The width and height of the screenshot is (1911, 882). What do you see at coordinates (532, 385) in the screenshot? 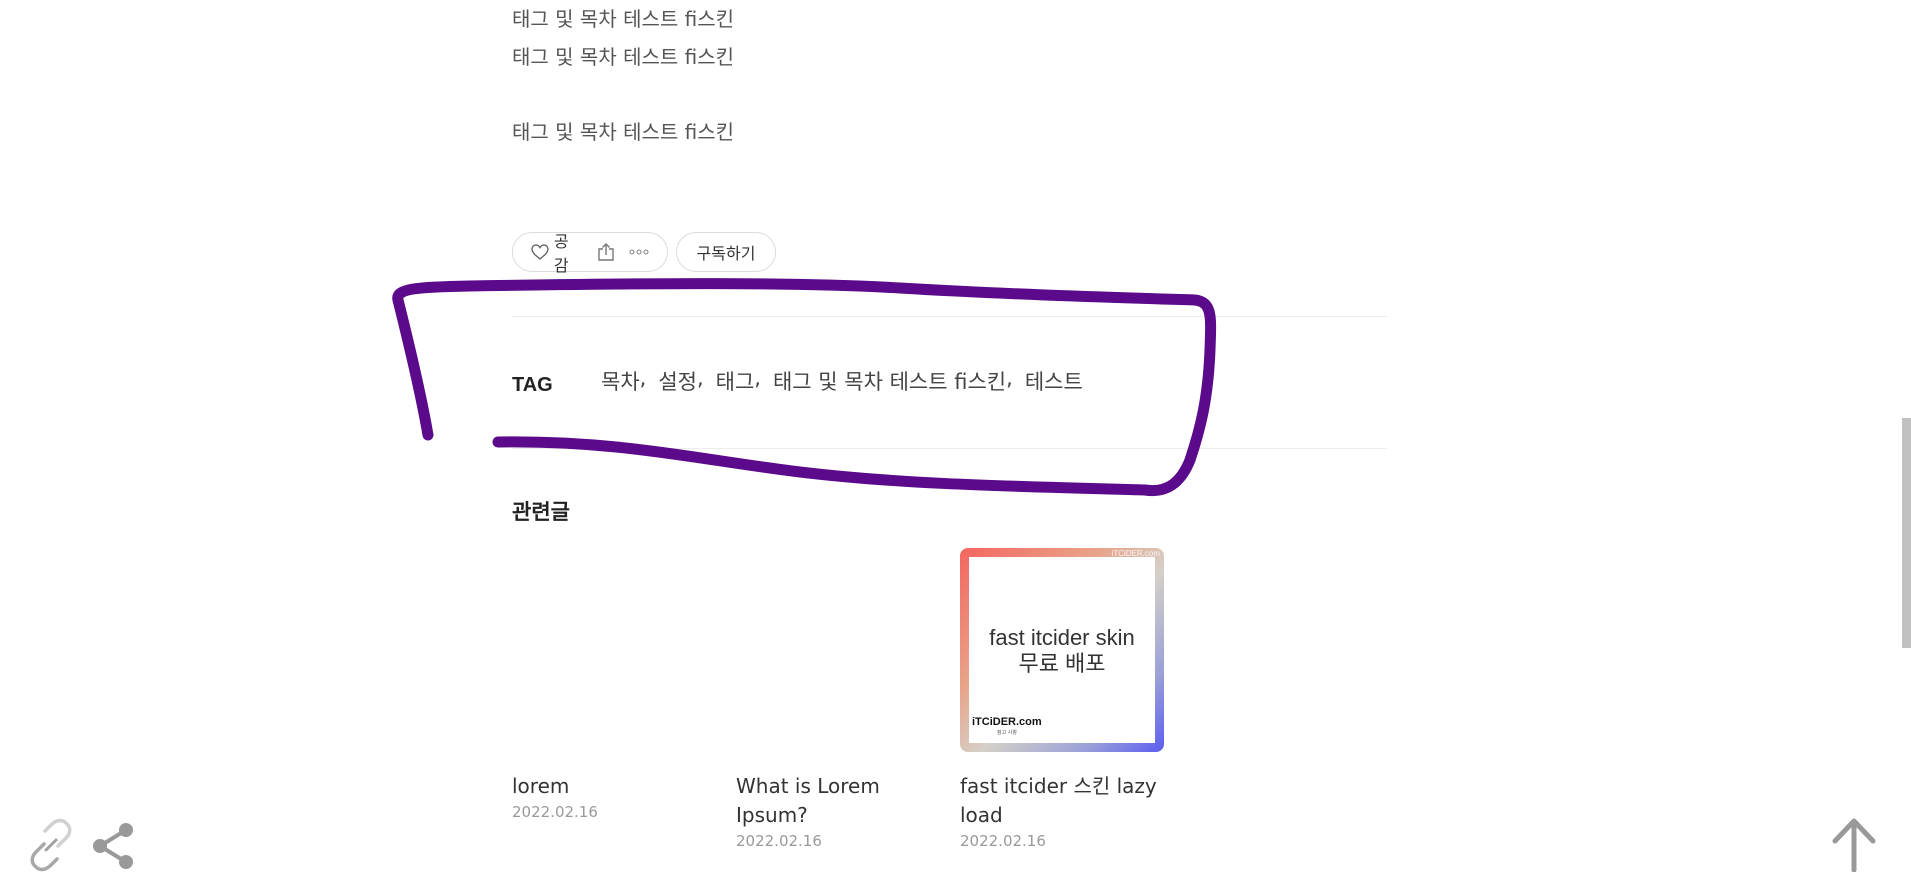
I see `tag-label: TAG` at bounding box center [532, 385].